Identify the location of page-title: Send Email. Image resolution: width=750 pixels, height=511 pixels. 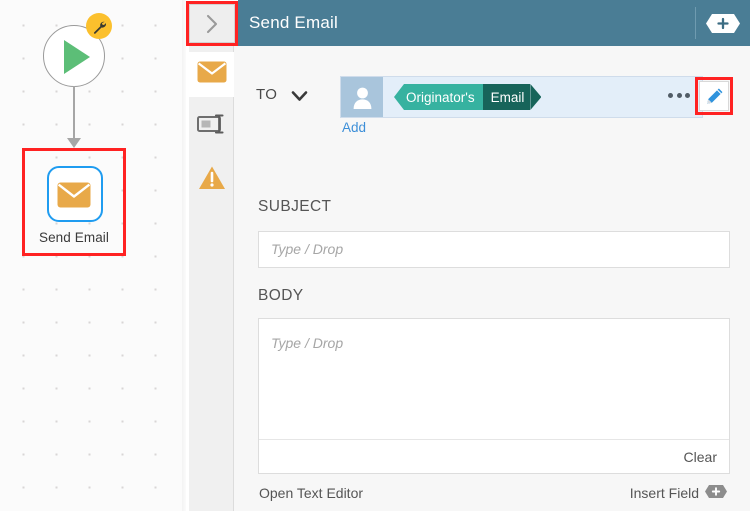
(293, 22).